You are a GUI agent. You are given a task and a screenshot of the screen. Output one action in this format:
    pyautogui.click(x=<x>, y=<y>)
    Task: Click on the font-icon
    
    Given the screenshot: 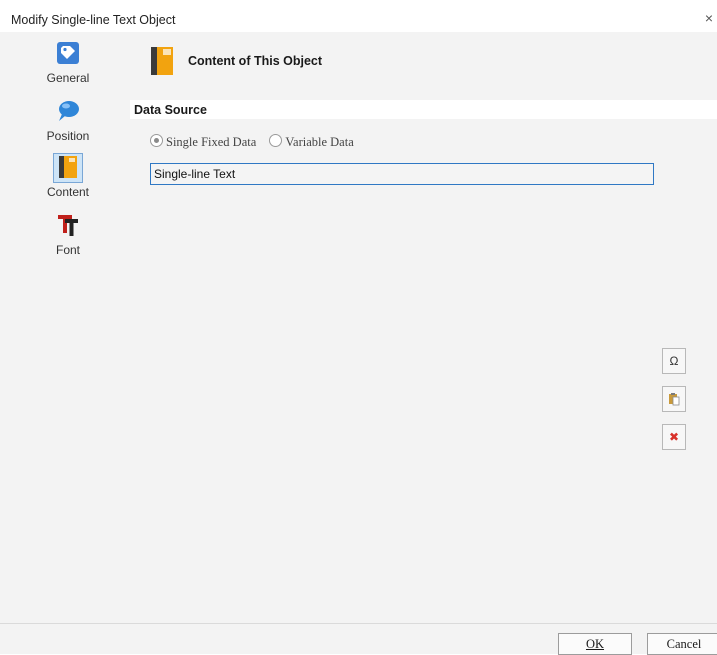 What is the action you would take?
    pyautogui.click(x=68, y=226)
    